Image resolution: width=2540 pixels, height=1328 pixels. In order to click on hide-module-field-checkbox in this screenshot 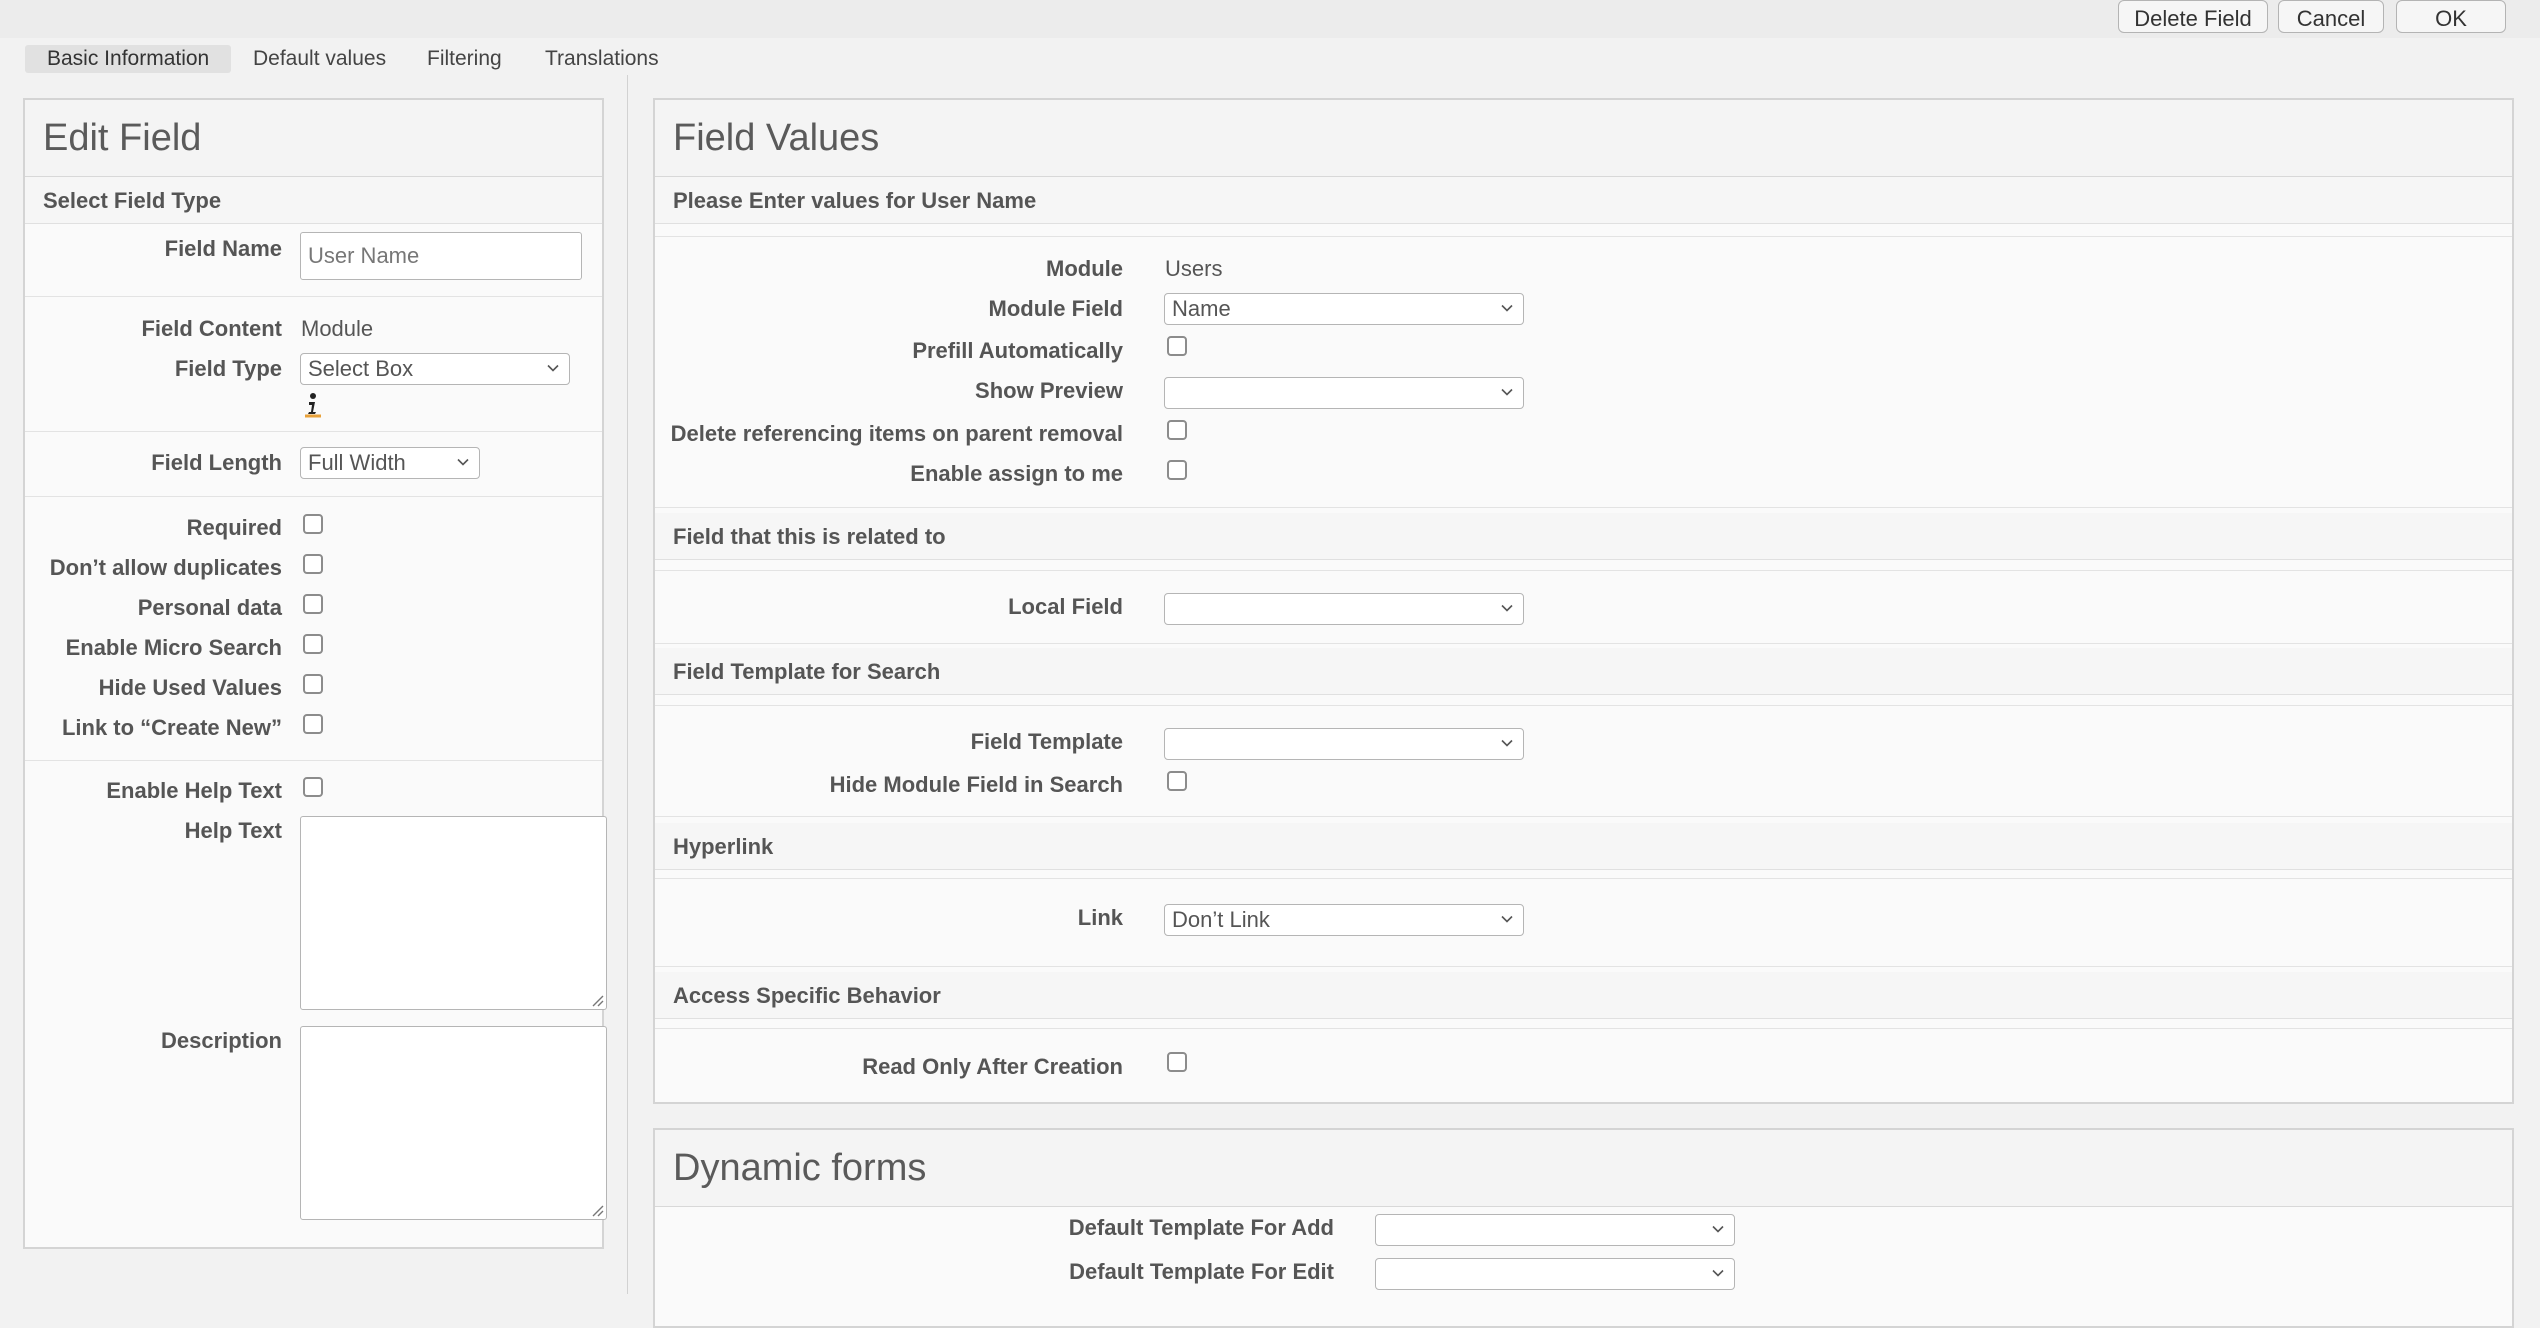, I will do `click(1177, 781)`.